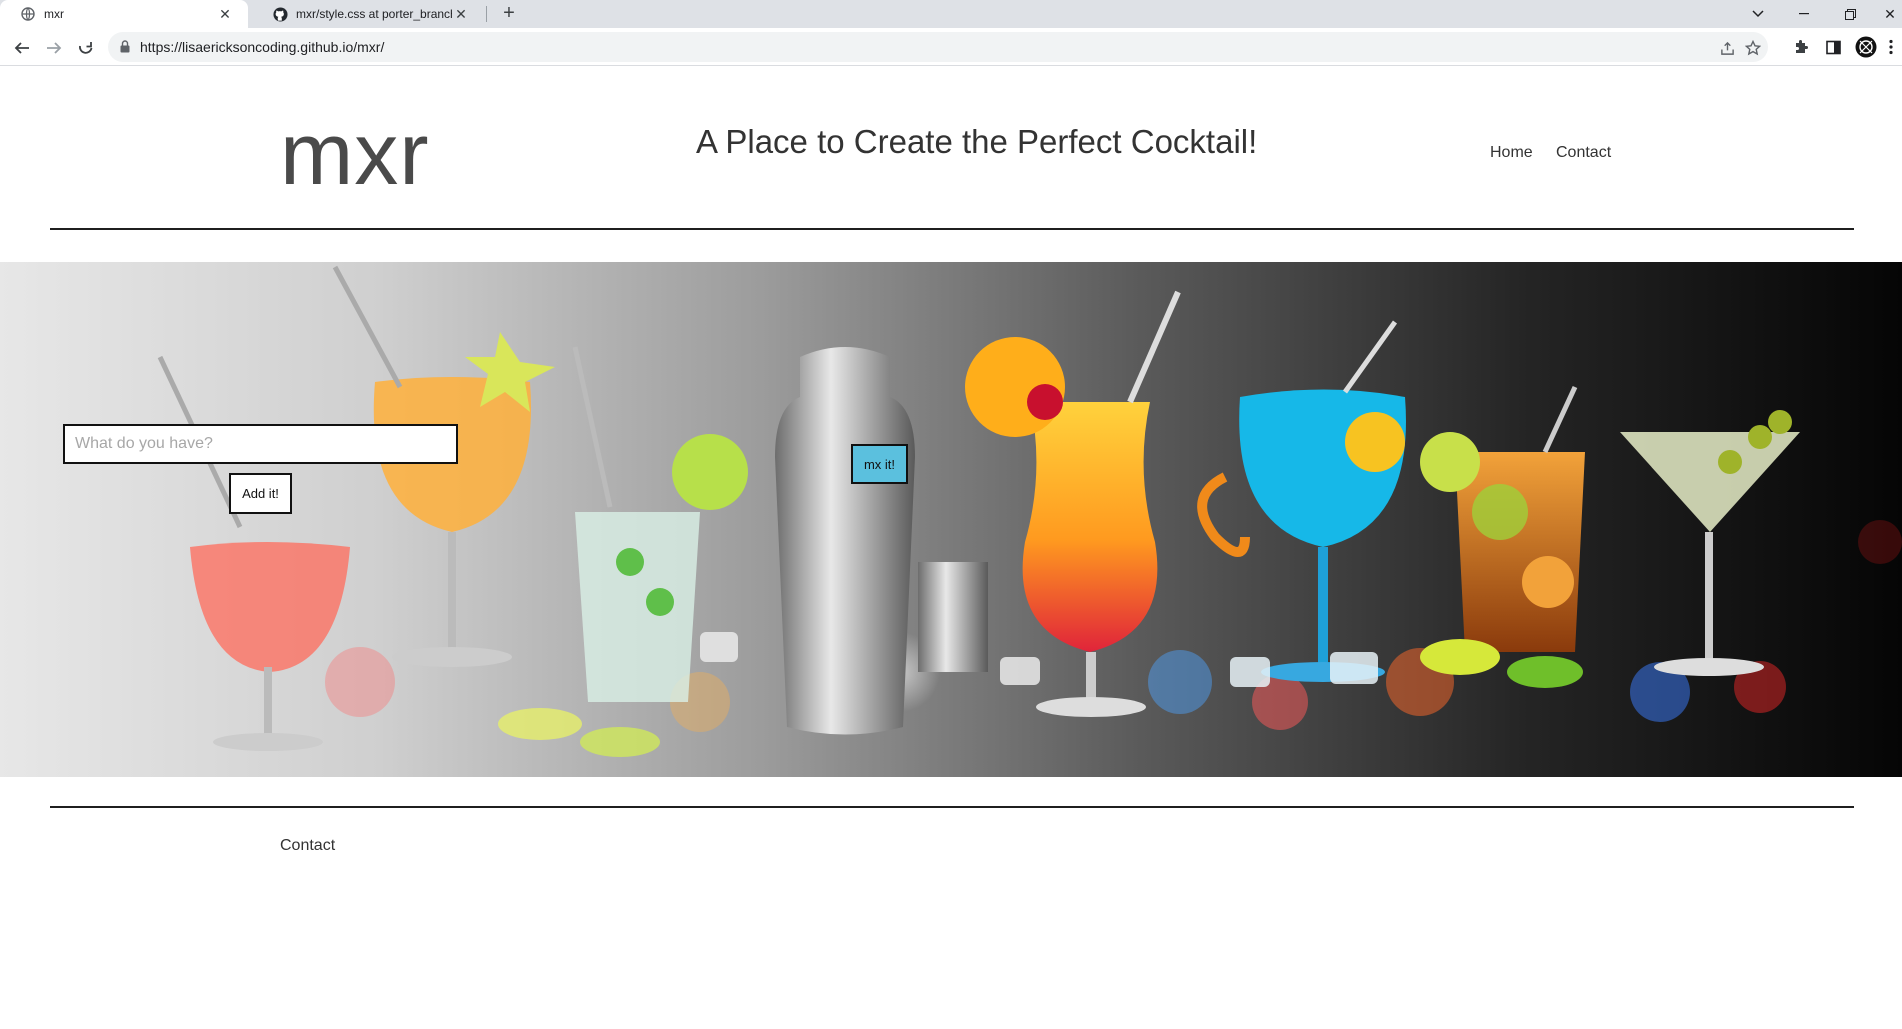  Describe the element at coordinates (486, 14) in the screenshot. I see `tab-divider` at that location.